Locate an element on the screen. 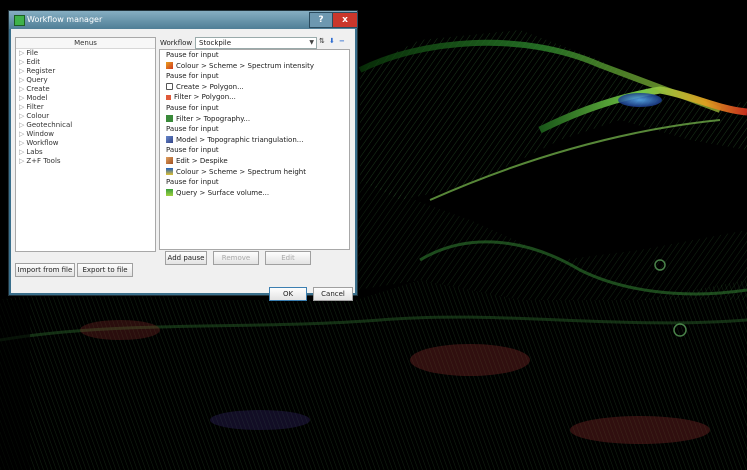 This screenshot has width=747, height=470. menu-item-colour: ▷ Colour is located at coordinates (85, 116).